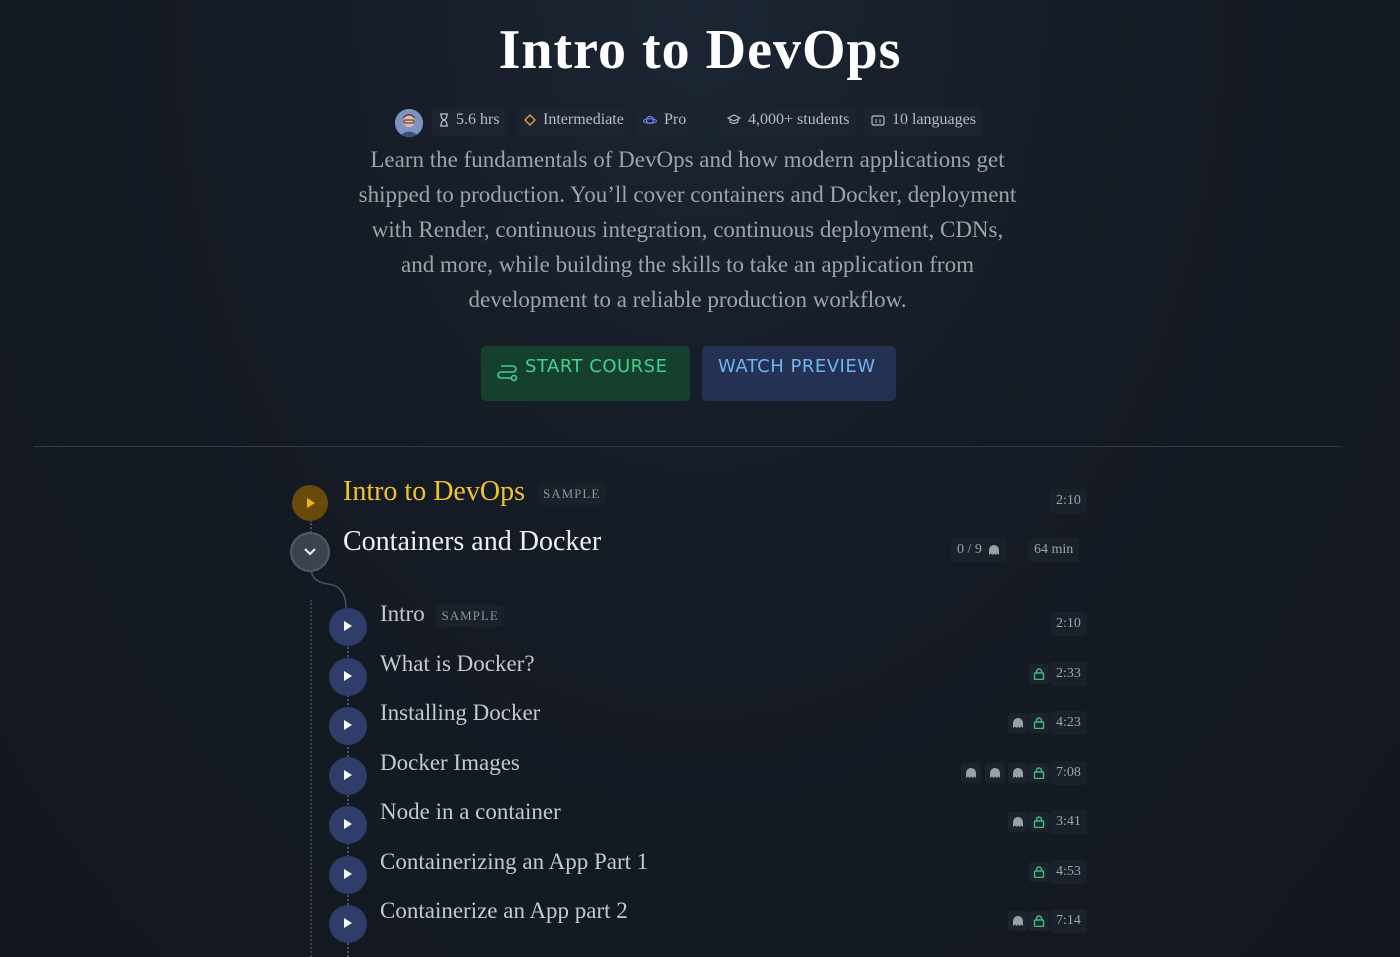  Describe the element at coordinates (1068, 773) in the screenshot. I see `lesson-time: 7:08` at that location.